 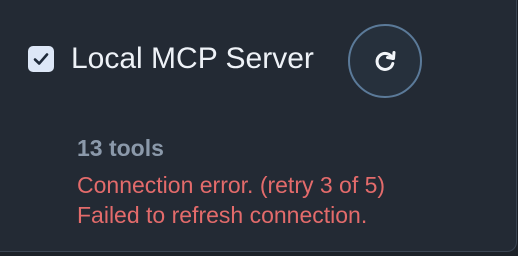 I want to click on refresh-error-message: Failed to refresh connection., so click(x=222, y=215).